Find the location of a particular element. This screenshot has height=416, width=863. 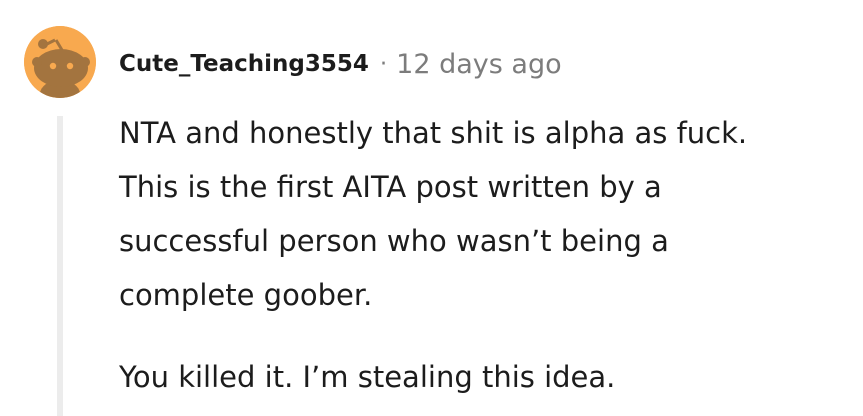

comment-meta: Cute_Teaching3554 · 12 days ago is located at coordinates (340, 64).